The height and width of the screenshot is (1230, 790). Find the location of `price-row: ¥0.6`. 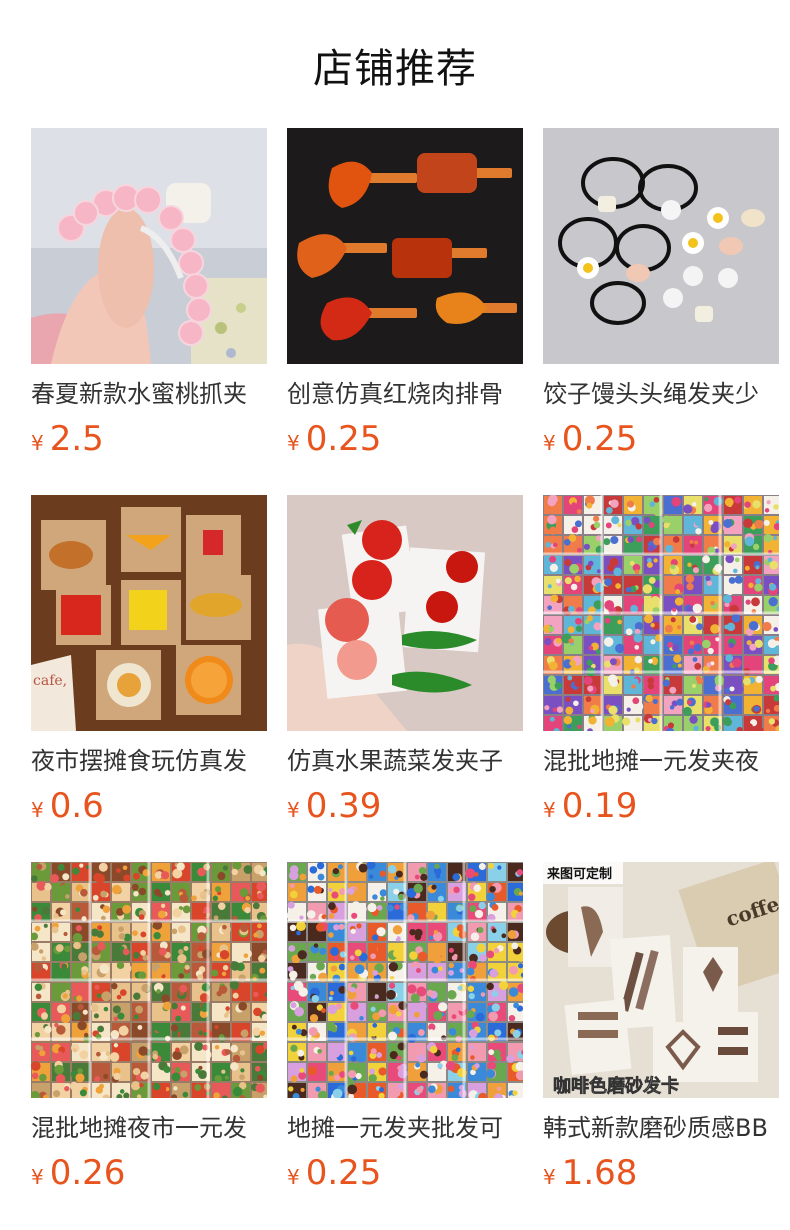

price-row: ¥0.6 is located at coordinates (149, 806).